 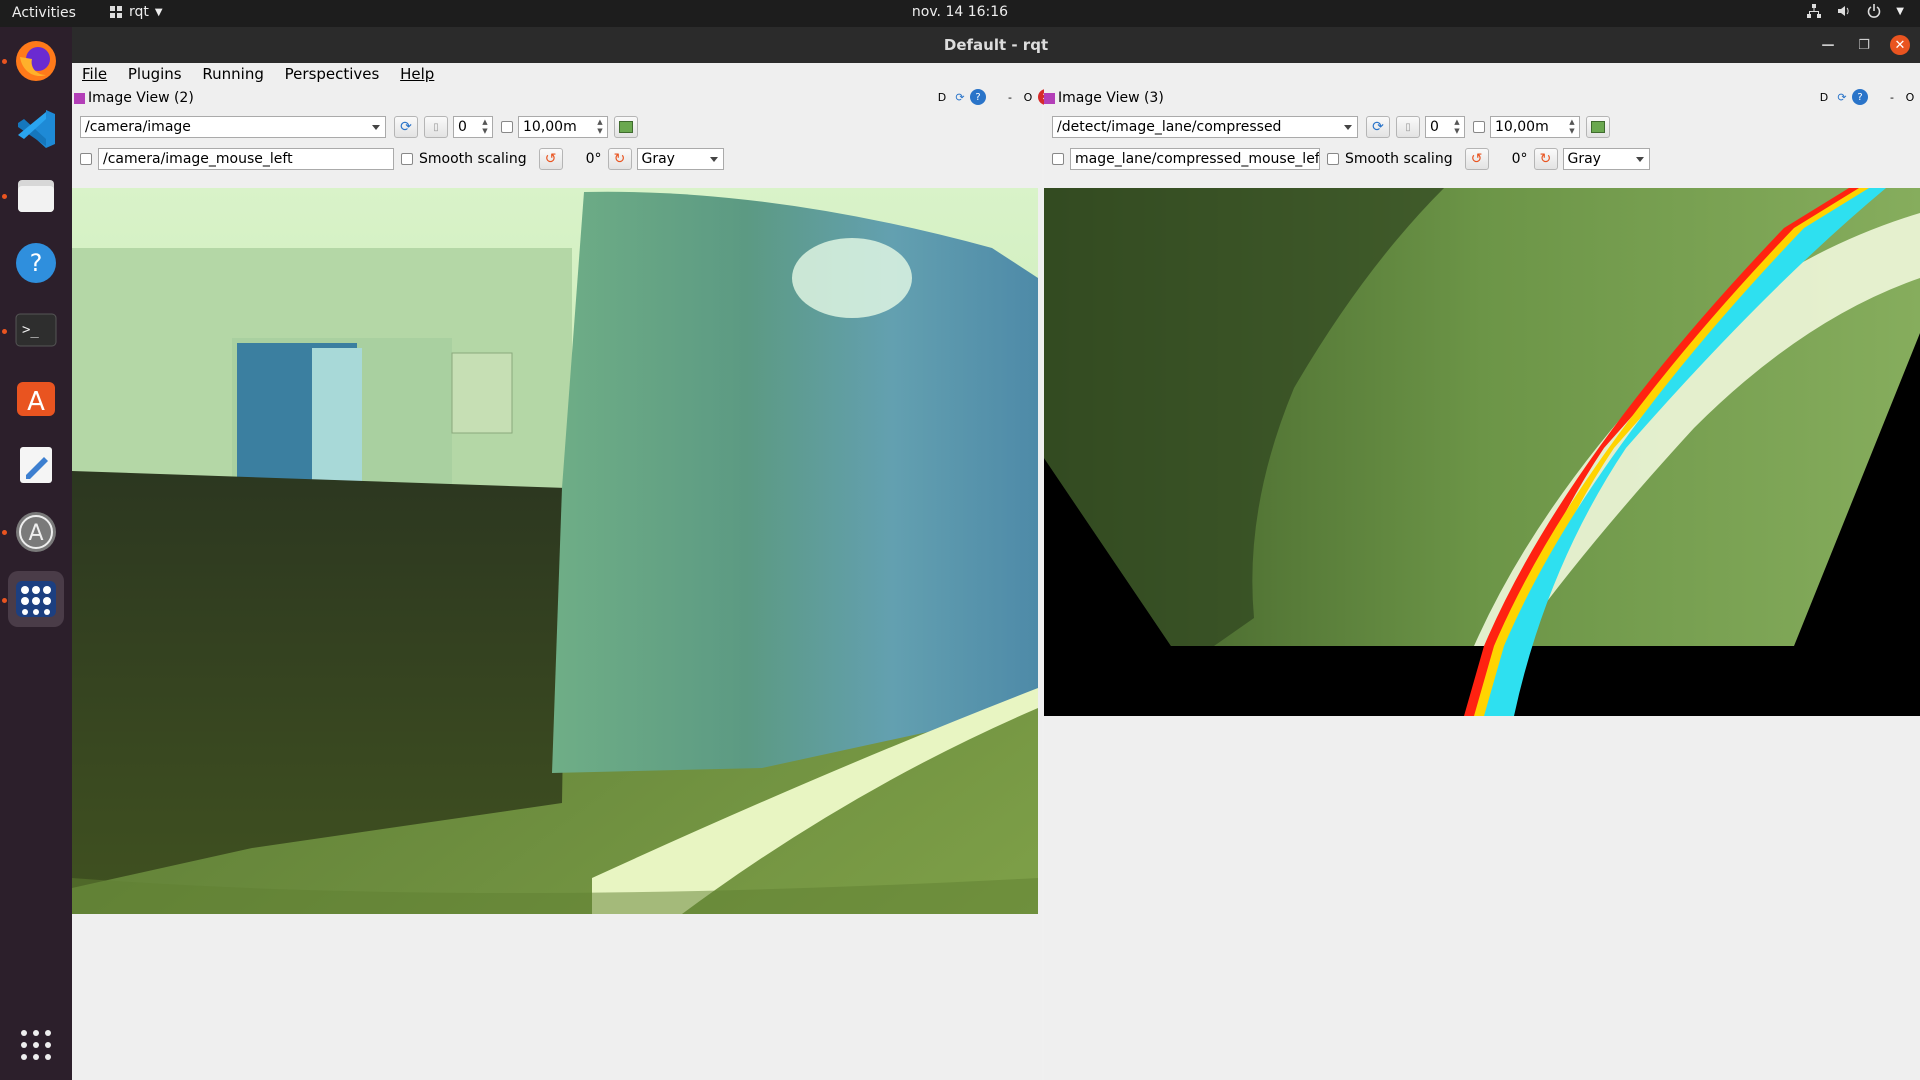 I want to click on refresh-icon: ⟳, so click(x=406, y=127).